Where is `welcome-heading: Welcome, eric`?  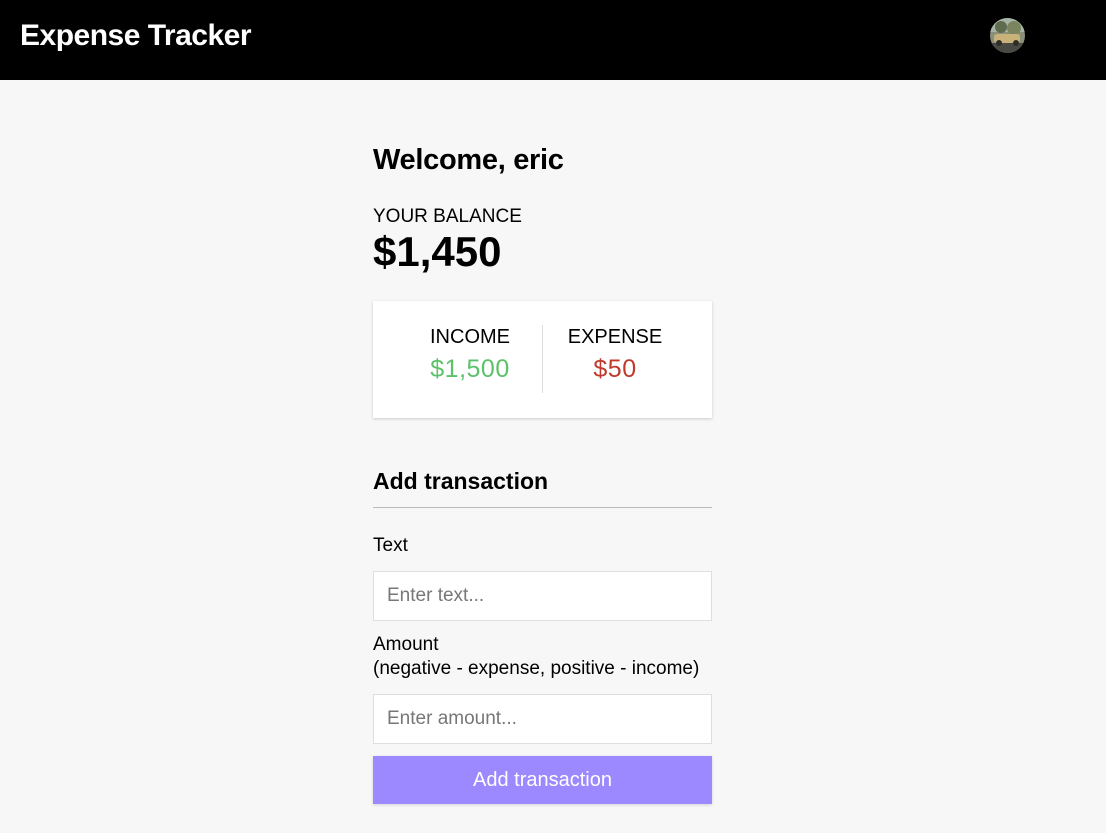
welcome-heading: Welcome, eric is located at coordinates (468, 160).